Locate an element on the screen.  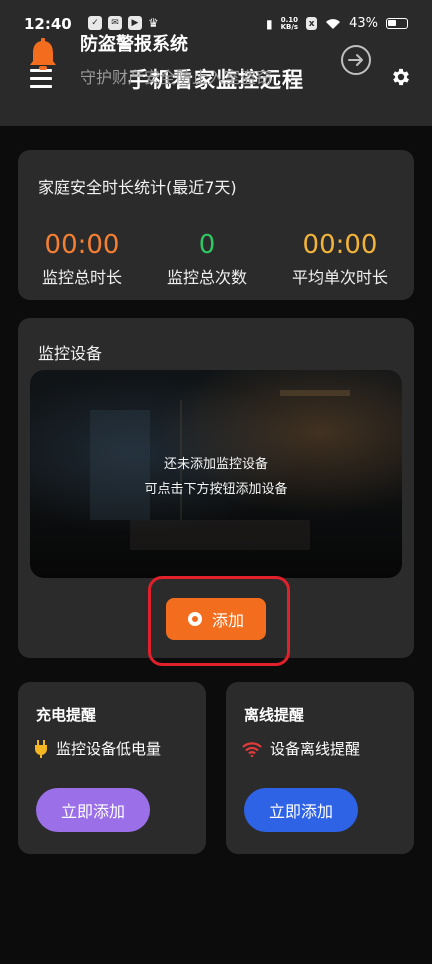
bell-icon is located at coordinates (43, 54).